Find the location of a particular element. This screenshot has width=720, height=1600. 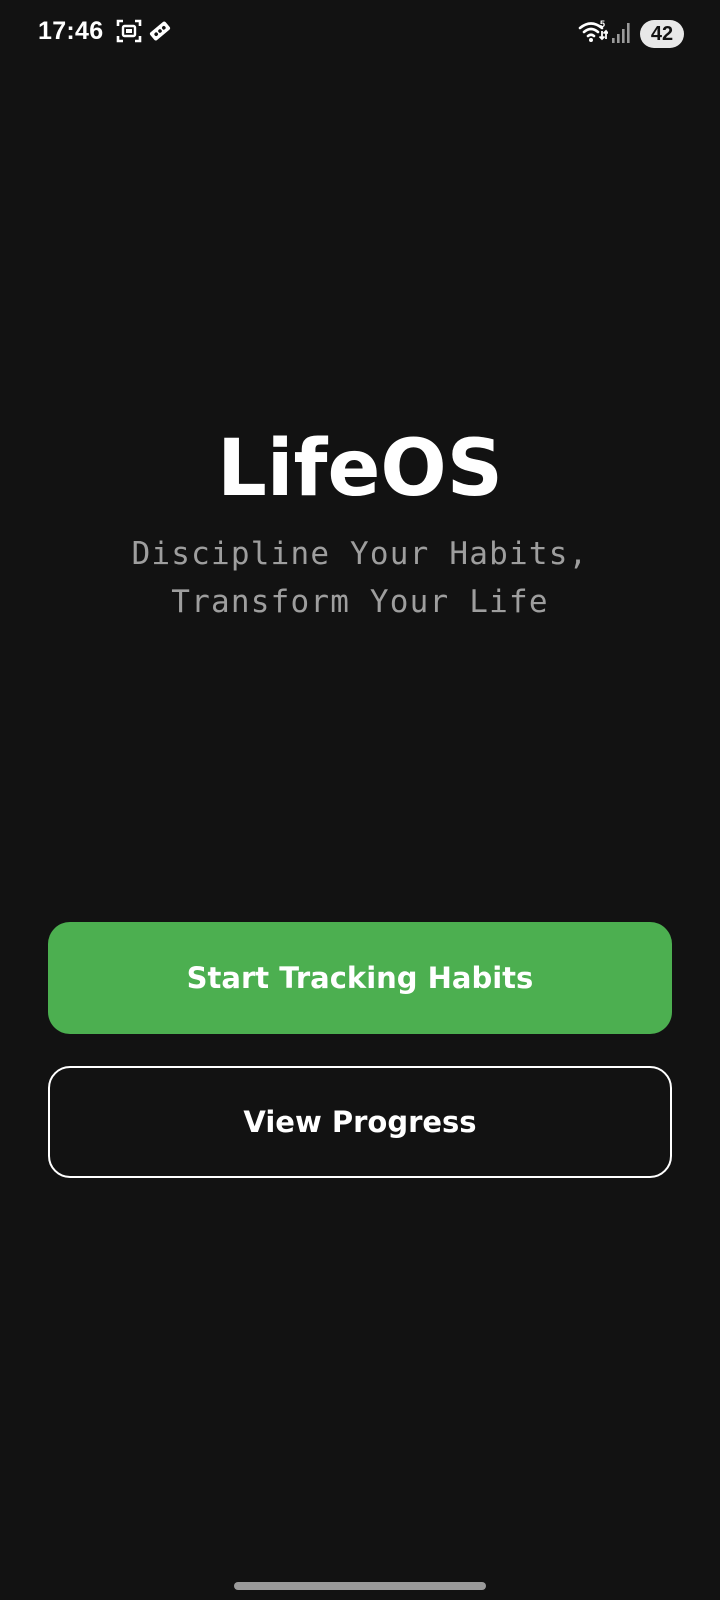

start-tracking-habits-button: Start Tracking Habits is located at coordinates (360, 978).